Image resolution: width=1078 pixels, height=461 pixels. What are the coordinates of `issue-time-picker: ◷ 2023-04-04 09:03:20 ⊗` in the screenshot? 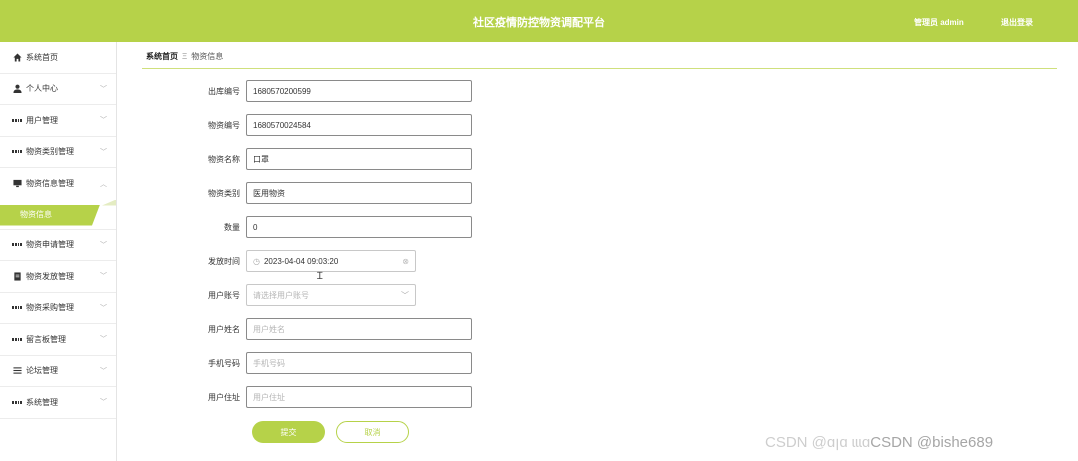 It's located at (331, 261).